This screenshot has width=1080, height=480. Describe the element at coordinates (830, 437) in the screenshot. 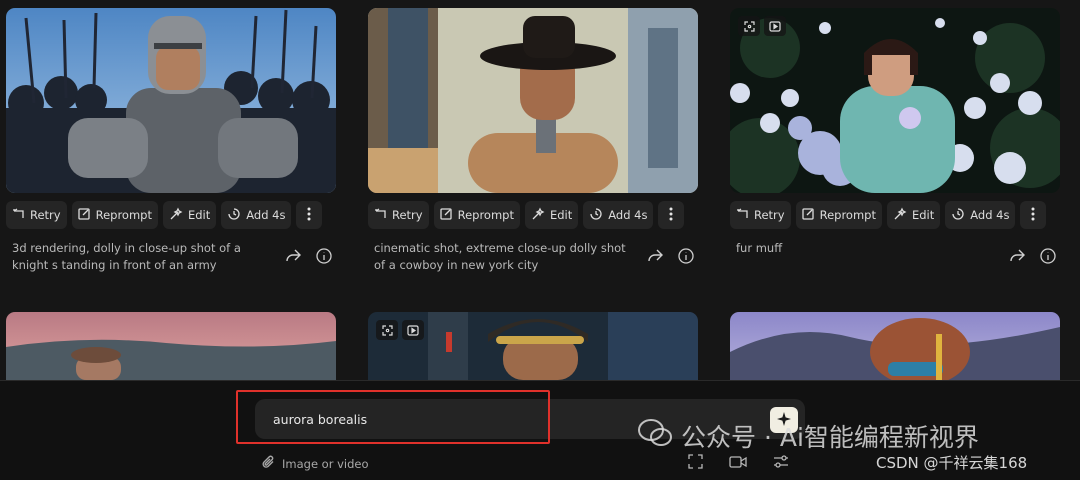

I see `watermark-text: 公众号 · Ai智能编程新视界` at that location.